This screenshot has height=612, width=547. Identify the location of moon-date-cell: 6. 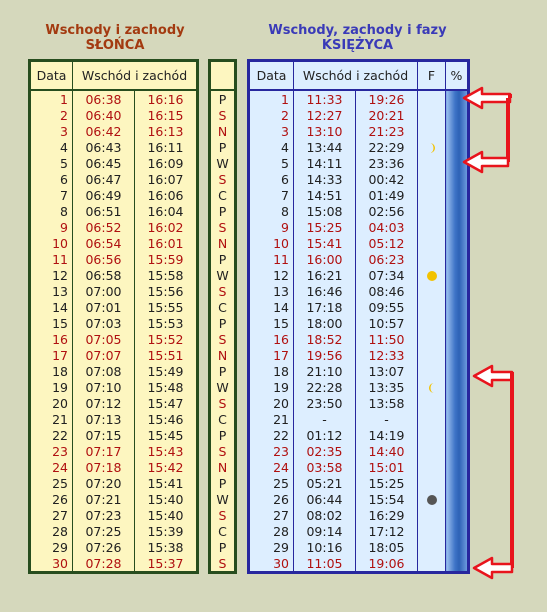
(271, 179).